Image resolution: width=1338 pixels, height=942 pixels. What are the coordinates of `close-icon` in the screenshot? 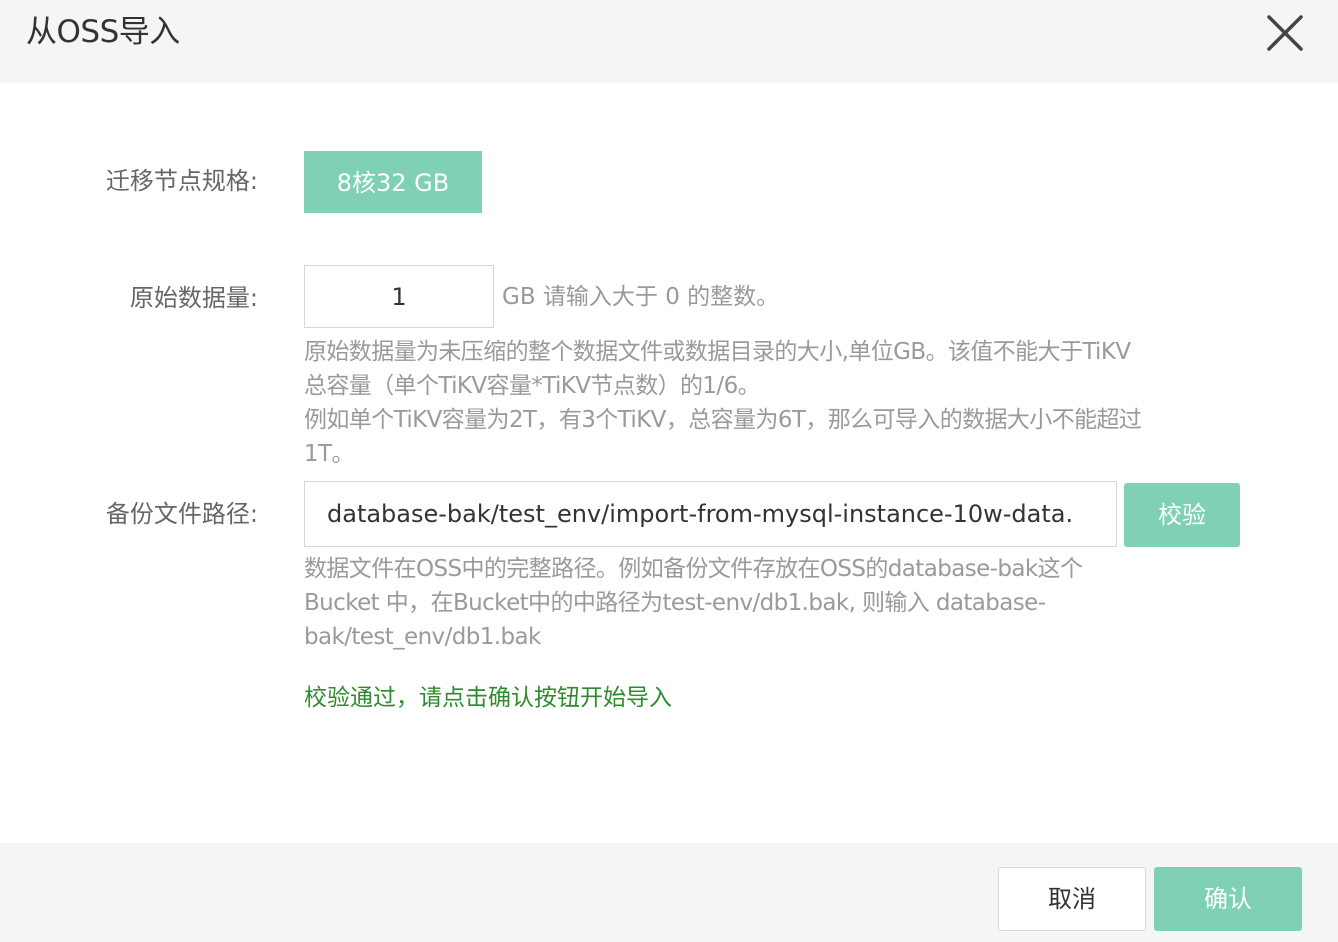 It's located at (1285, 33).